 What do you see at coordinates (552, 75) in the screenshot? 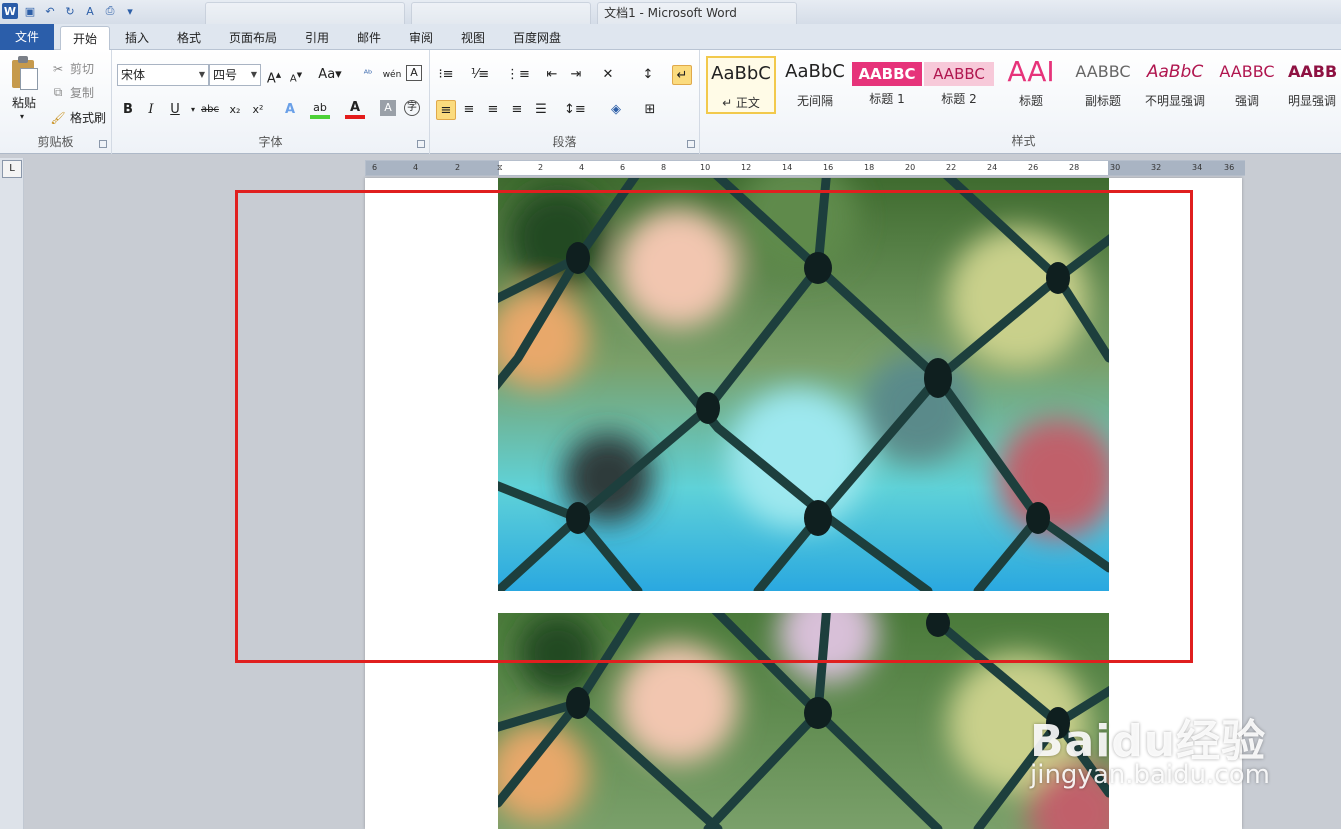
I see `decrease-indent-icon: ⇤` at bounding box center [552, 75].